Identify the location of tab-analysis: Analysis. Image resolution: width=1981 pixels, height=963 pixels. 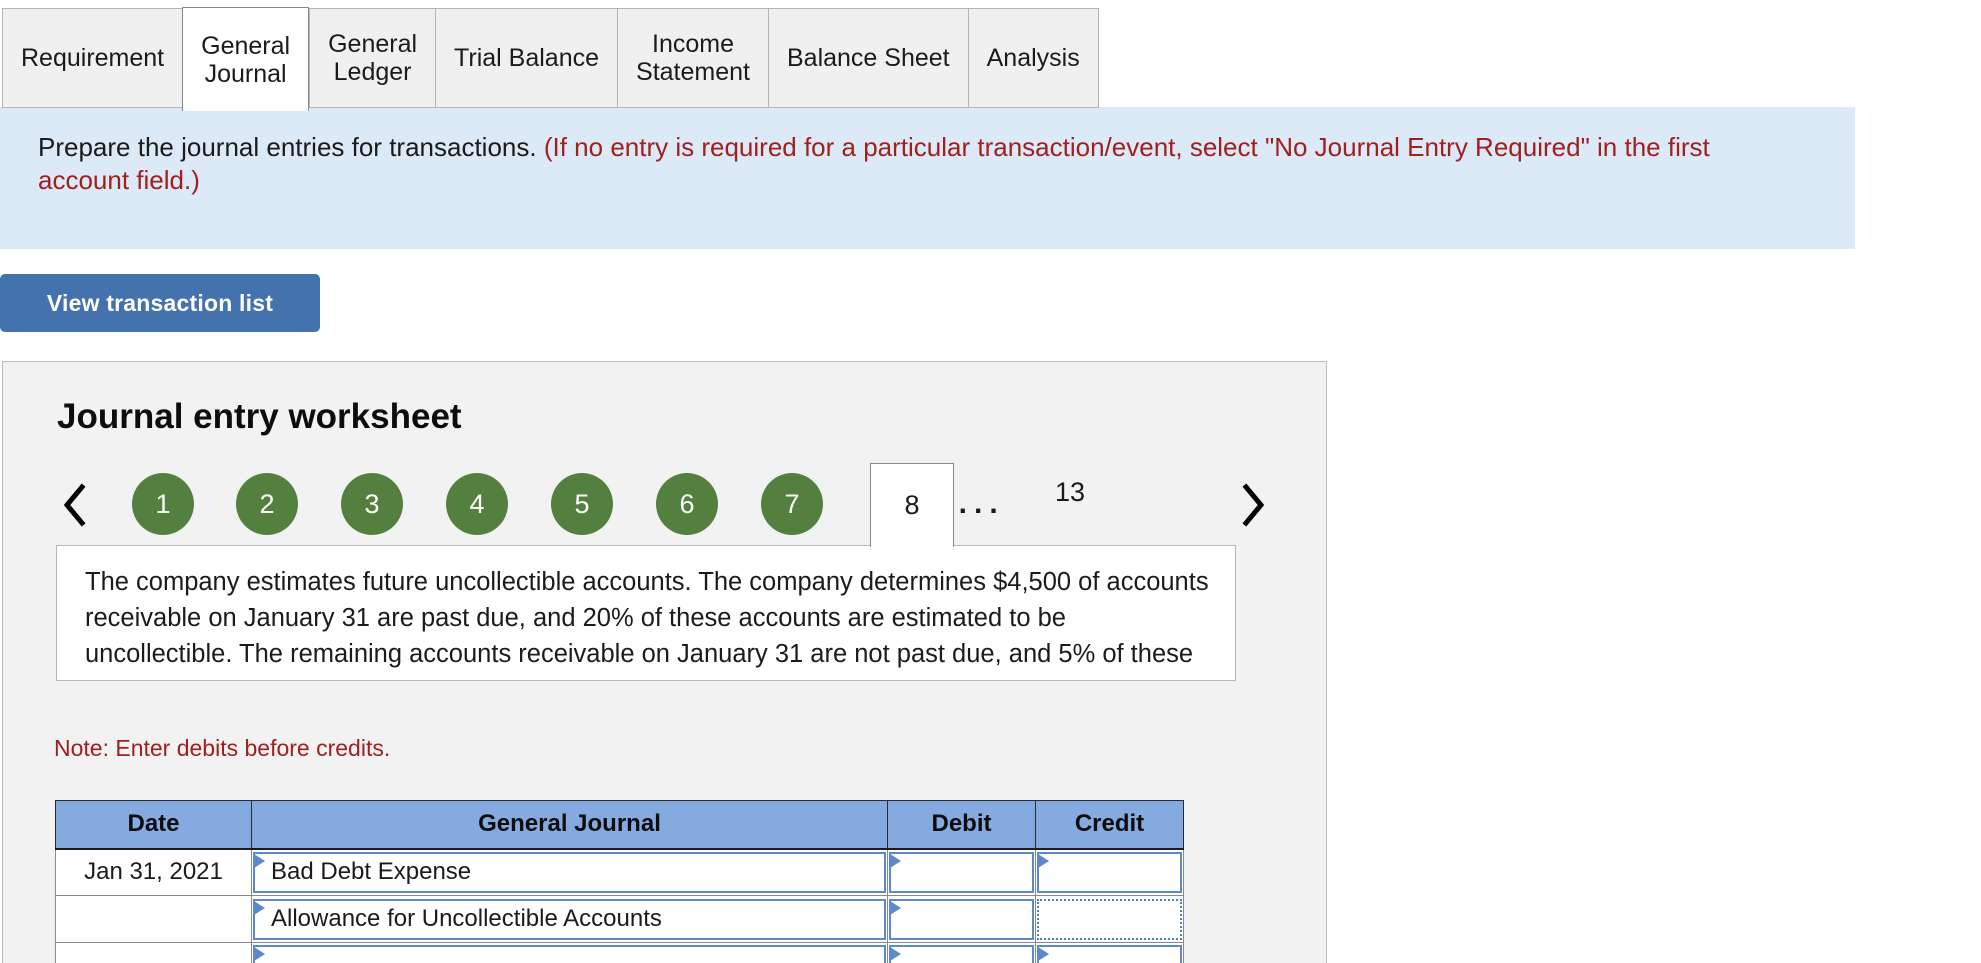
(1033, 58).